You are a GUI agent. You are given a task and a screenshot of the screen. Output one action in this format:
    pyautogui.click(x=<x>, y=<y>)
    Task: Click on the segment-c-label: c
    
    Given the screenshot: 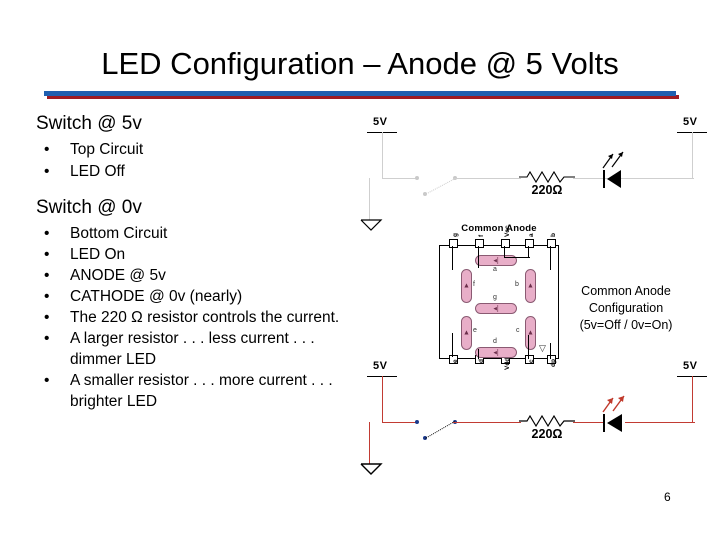 What is the action you would take?
    pyautogui.click(x=518, y=330)
    